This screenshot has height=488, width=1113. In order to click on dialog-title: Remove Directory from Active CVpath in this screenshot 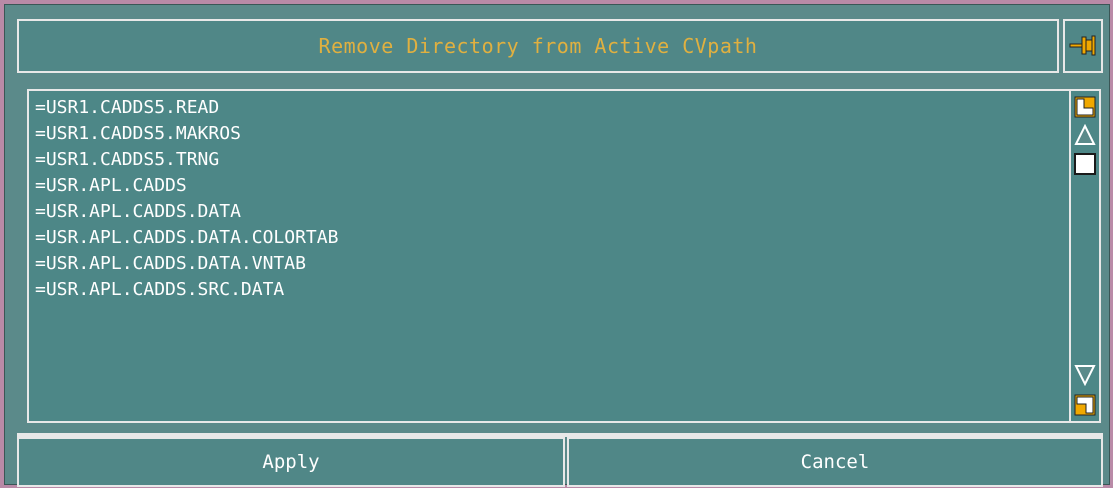, I will do `click(538, 46)`.